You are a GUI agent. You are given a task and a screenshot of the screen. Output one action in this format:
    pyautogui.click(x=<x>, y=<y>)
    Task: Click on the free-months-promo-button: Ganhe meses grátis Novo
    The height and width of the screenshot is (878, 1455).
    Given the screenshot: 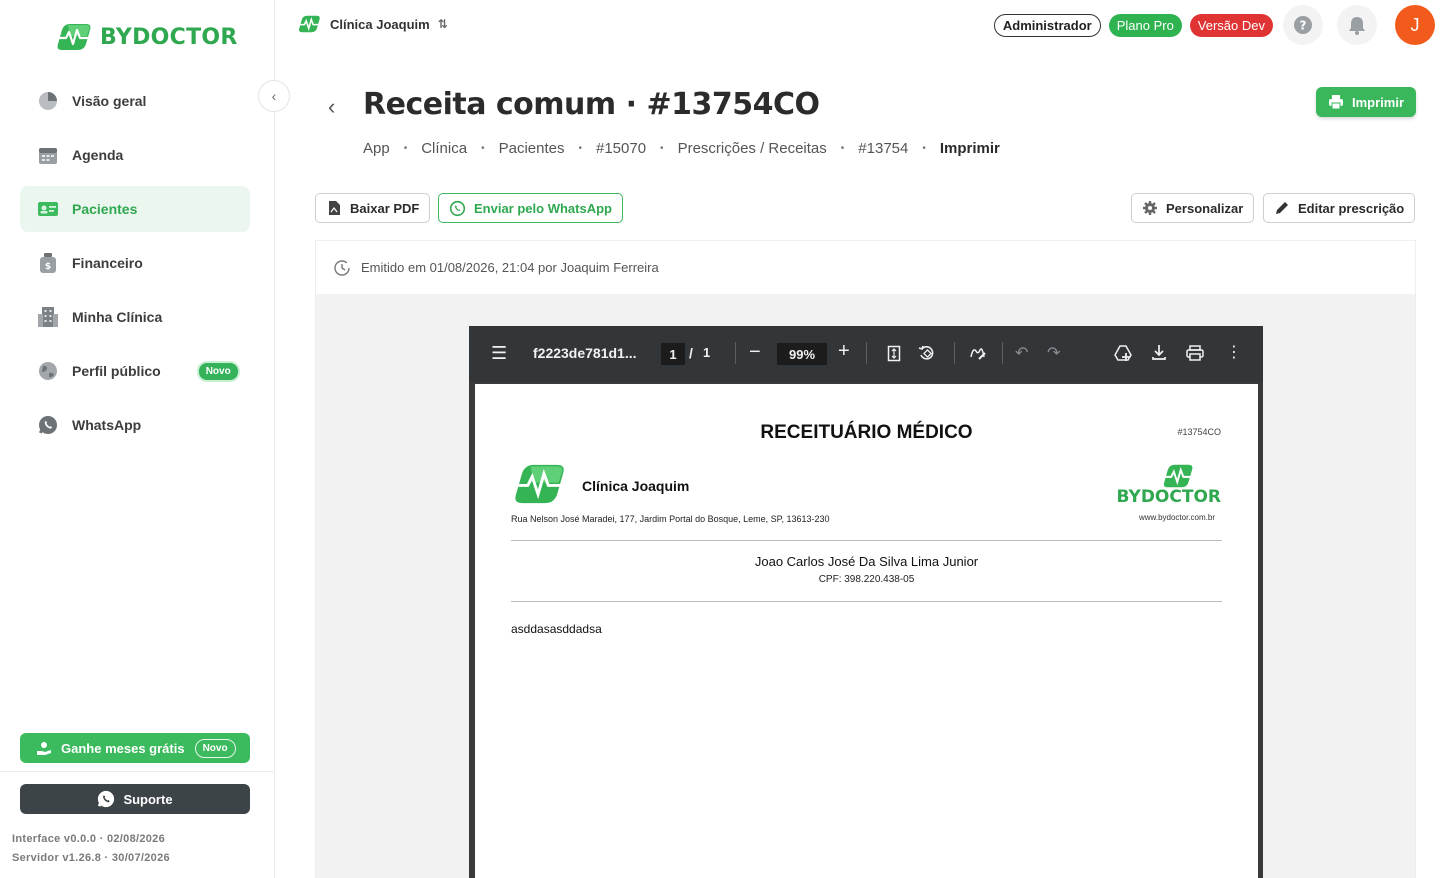 What is the action you would take?
    pyautogui.click(x=135, y=748)
    